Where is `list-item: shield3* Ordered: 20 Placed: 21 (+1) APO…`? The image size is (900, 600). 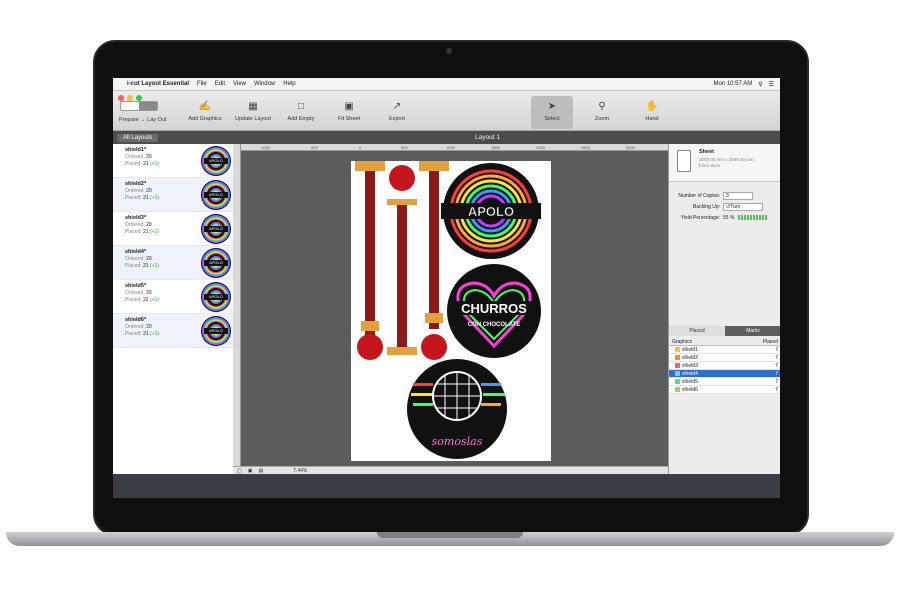
list-item: shield3* Ordered: 20 Placed: 21 (+1) APO… is located at coordinates (173, 229).